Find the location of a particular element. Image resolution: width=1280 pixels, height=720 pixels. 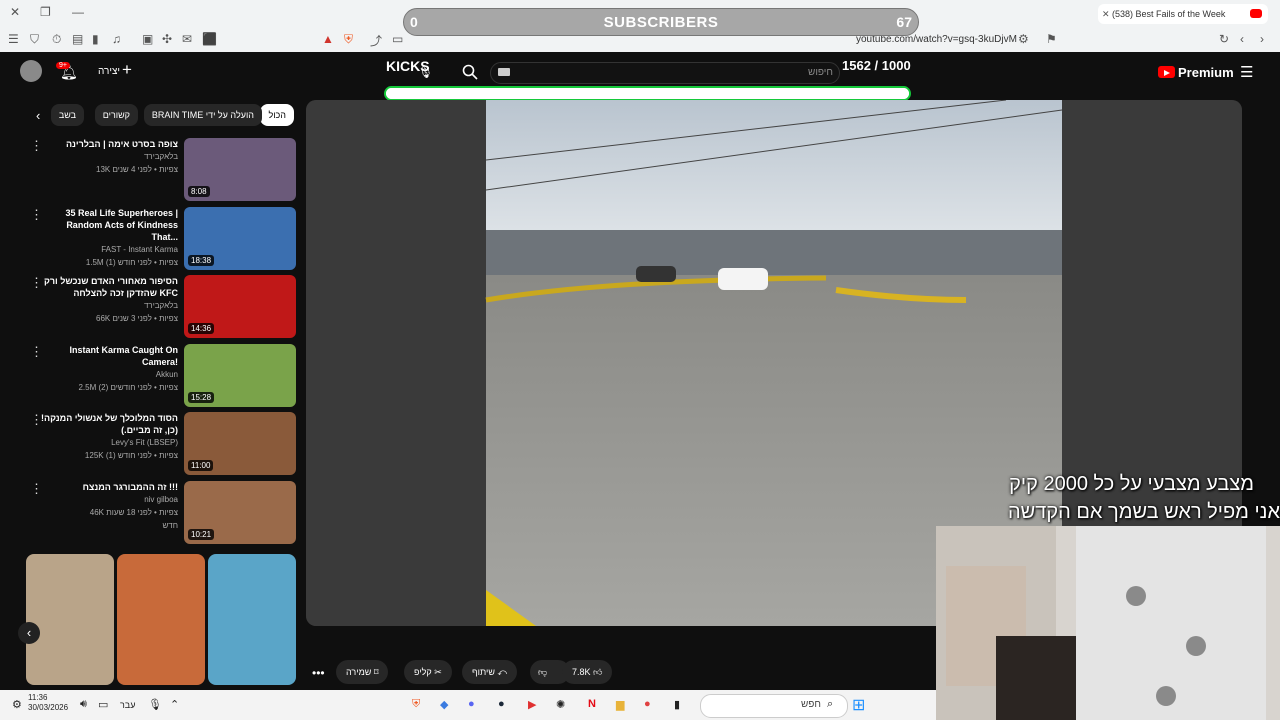

bookmark-icon: ⚑ is located at coordinates (1051, 39).